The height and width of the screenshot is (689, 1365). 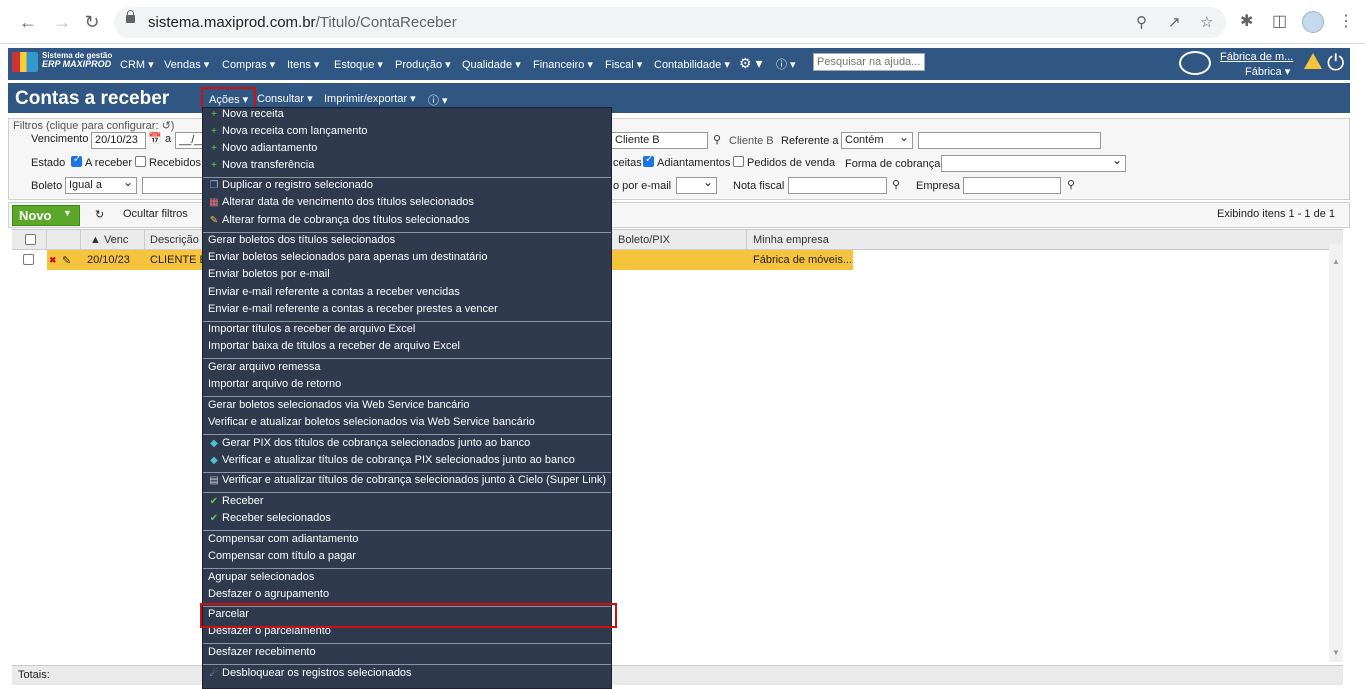 I want to click on menu-item-compensar-titulo: Compensar com título a pagar, so click(x=407, y=558).